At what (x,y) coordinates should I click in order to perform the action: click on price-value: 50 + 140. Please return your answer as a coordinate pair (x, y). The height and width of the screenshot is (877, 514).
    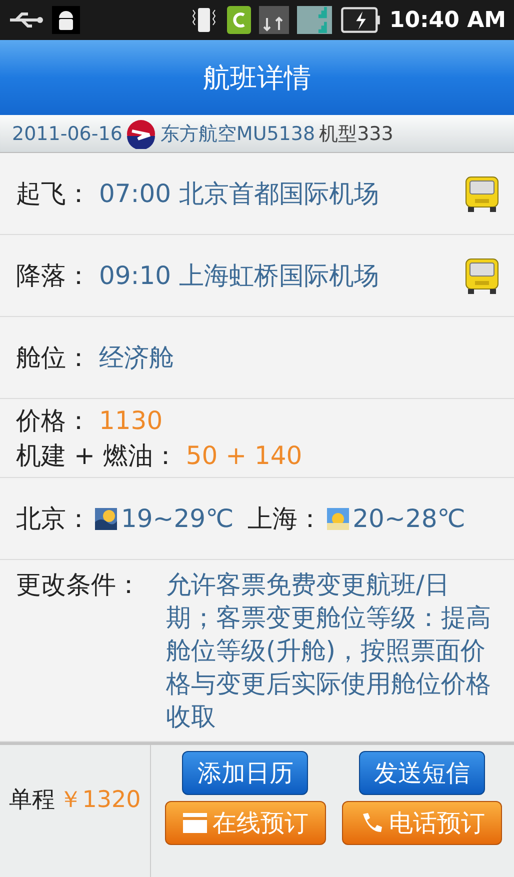
    Looking at the image, I should click on (244, 455).